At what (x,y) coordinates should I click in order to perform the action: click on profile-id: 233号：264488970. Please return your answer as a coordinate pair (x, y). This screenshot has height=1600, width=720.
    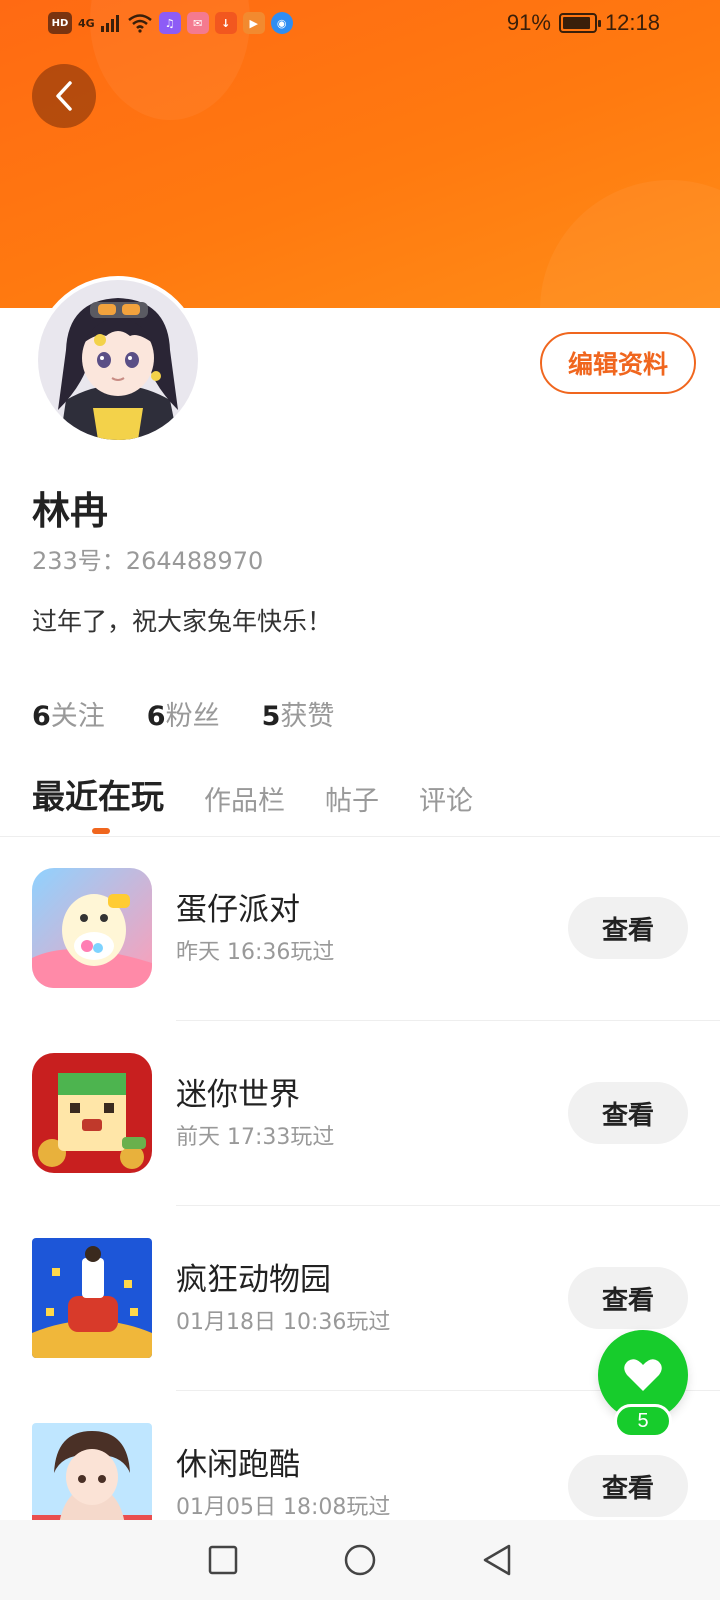
    Looking at the image, I should click on (148, 561).